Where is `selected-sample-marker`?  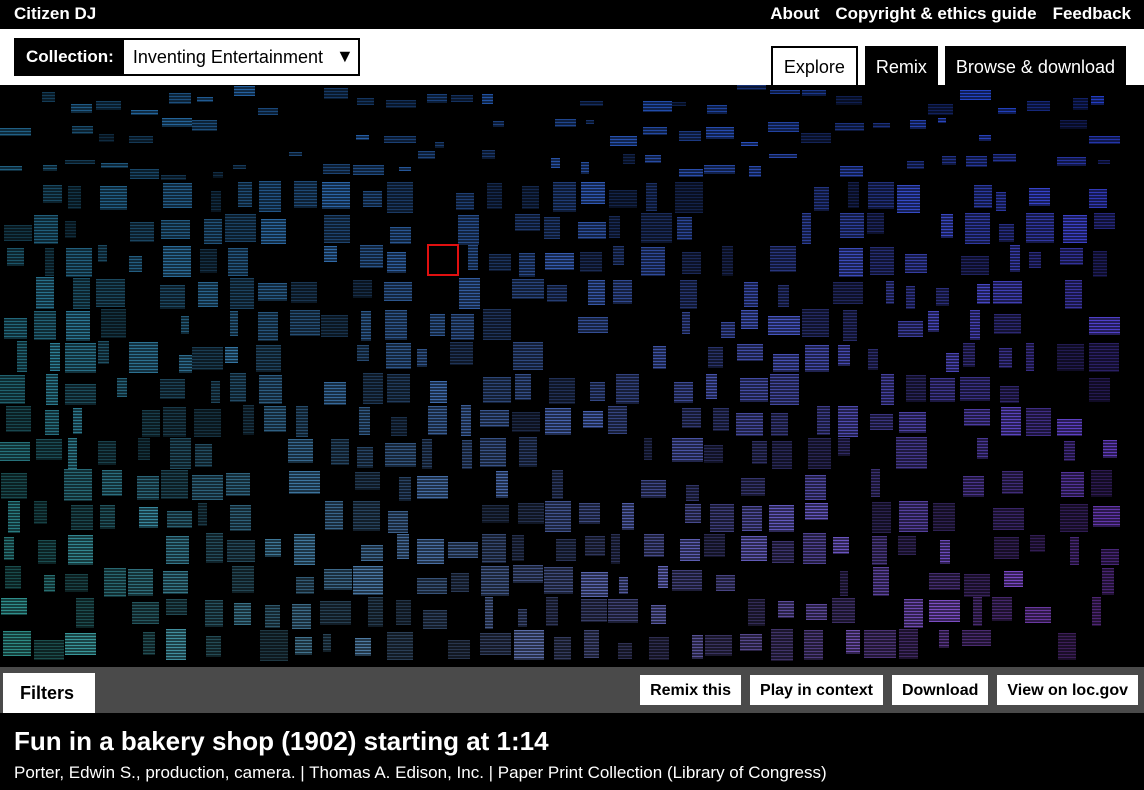 selected-sample-marker is located at coordinates (443, 260).